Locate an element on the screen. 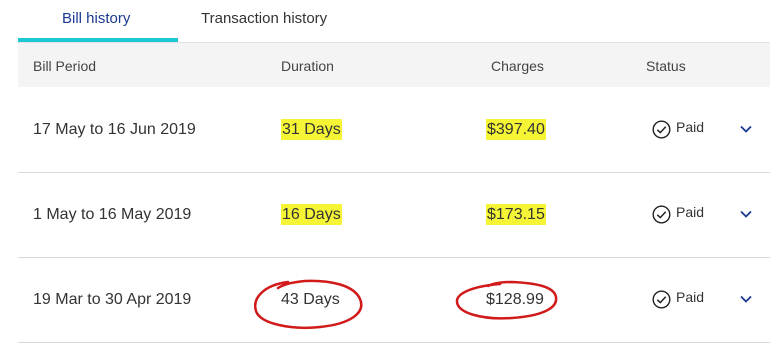 The width and height of the screenshot is (782, 351). bill-period: 17 May to 16 Jun 2019 is located at coordinates (114, 129).